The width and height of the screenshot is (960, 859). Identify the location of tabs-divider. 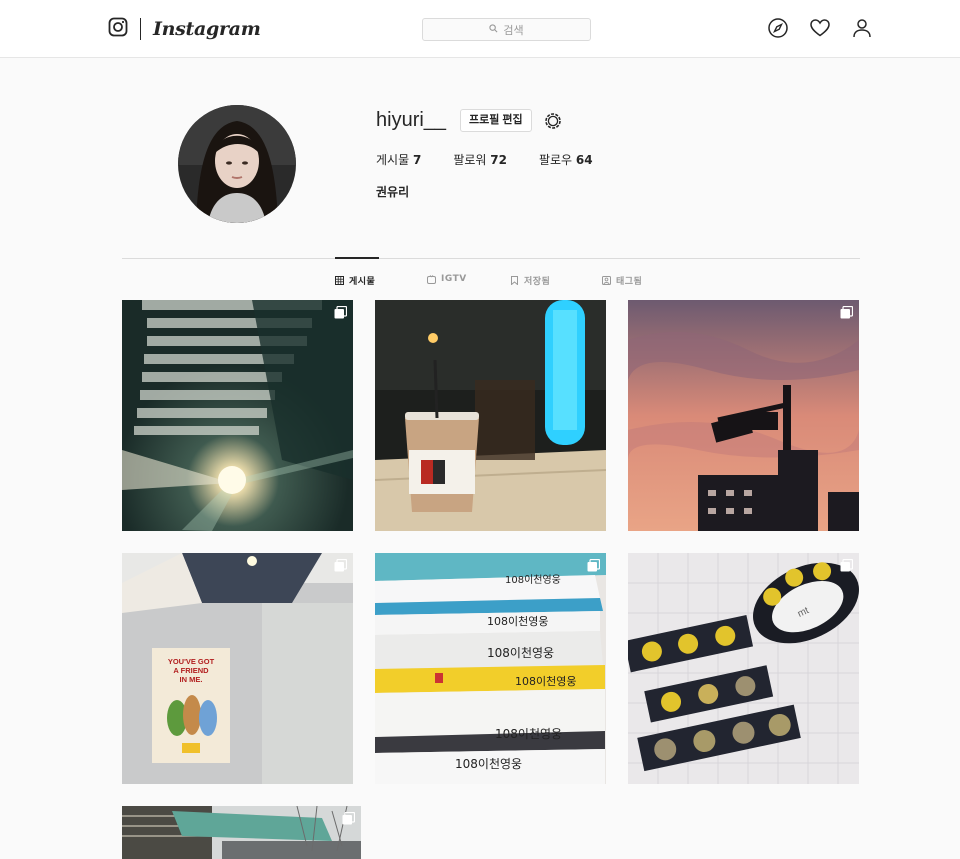
(491, 258).